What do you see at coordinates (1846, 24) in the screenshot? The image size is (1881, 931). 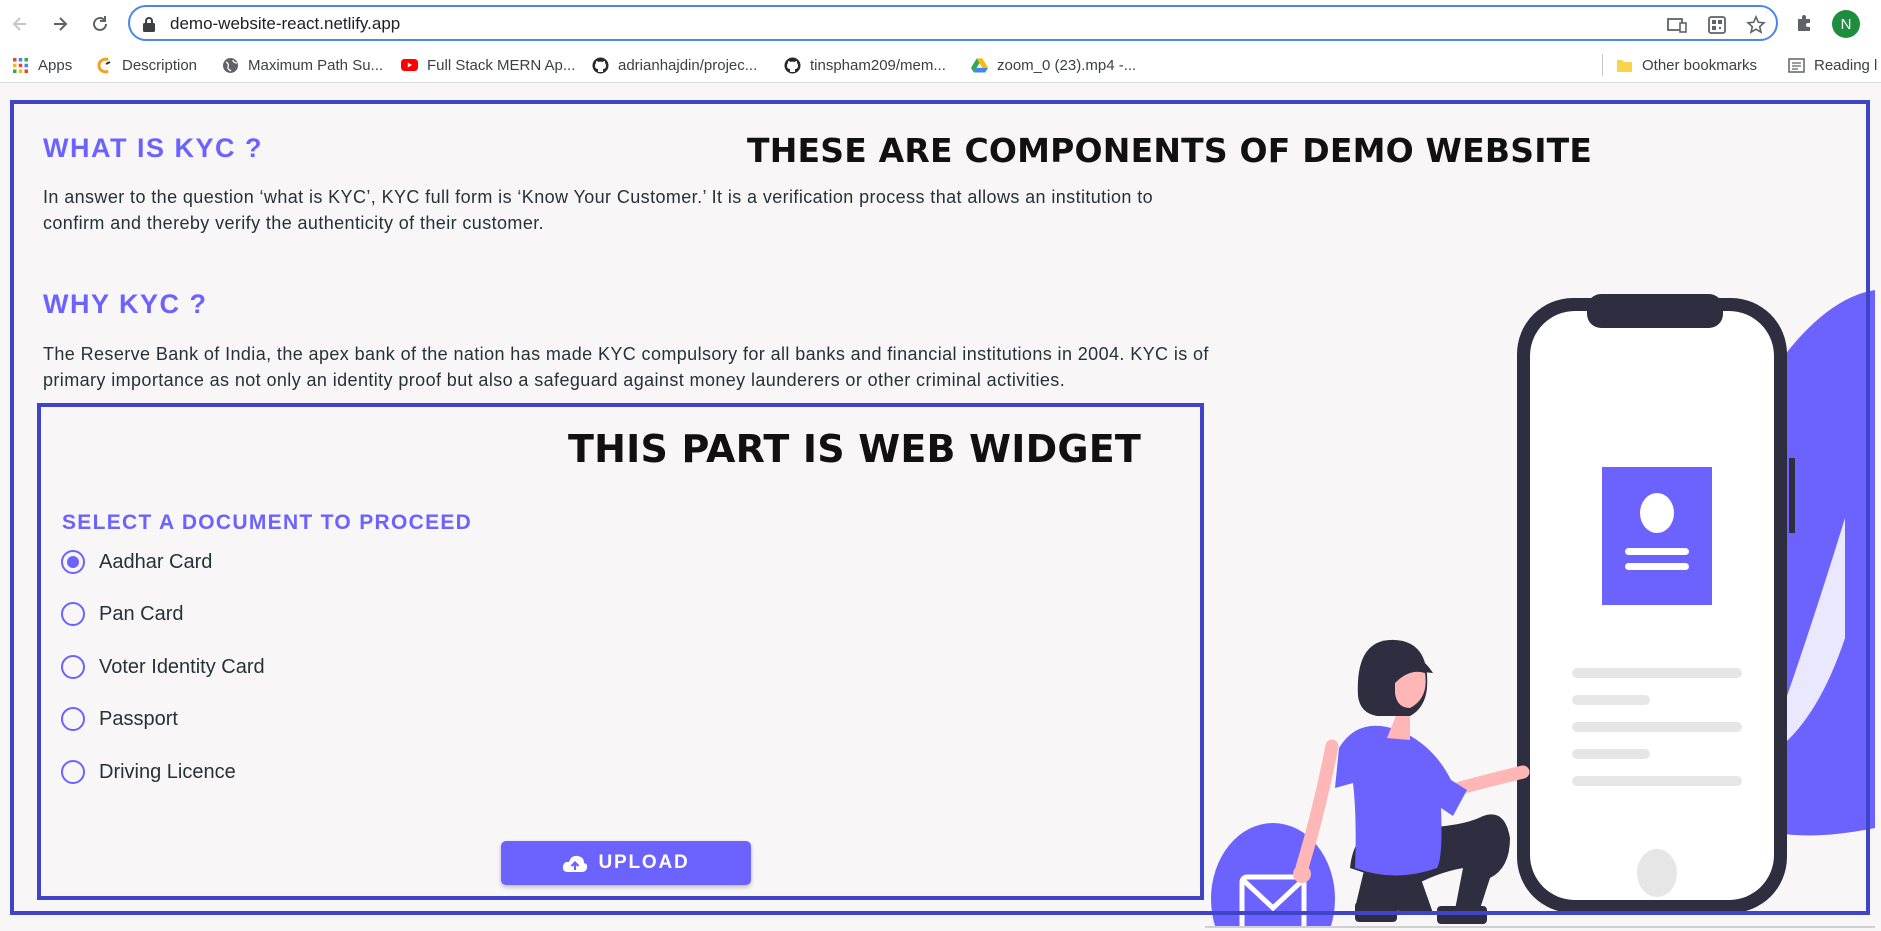 I see `profile-avatar: N` at bounding box center [1846, 24].